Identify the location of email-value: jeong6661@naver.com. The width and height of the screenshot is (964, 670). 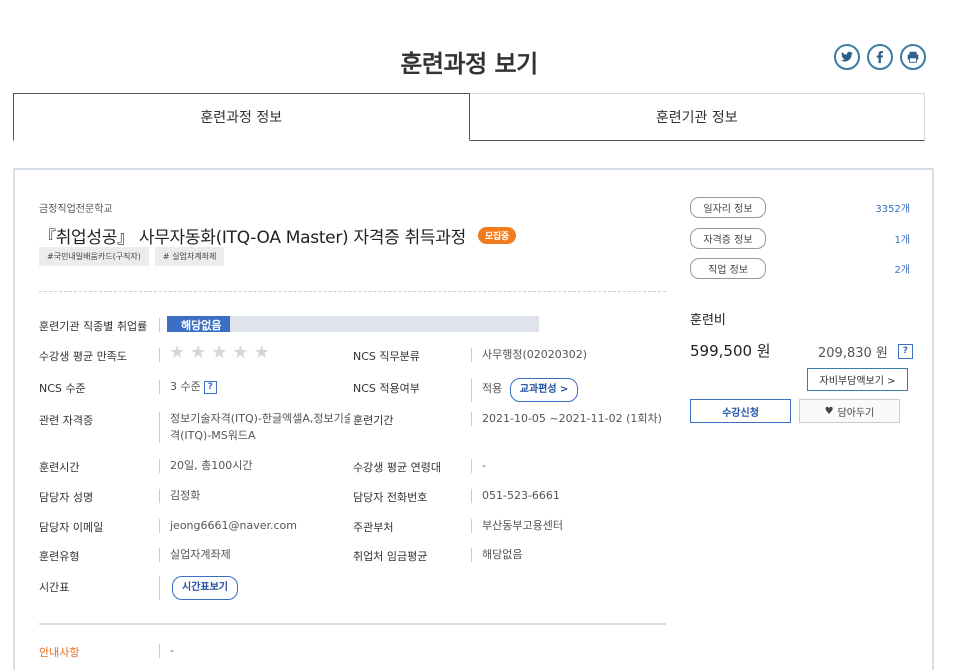
(228, 526).